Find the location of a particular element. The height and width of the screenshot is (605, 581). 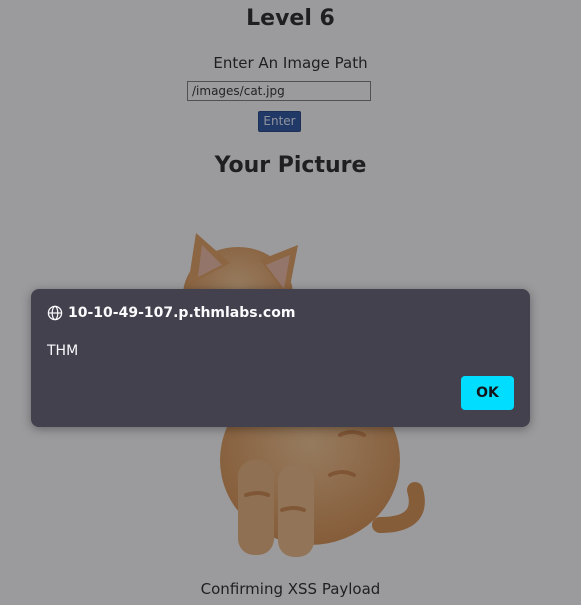

ok-button: OK is located at coordinates (487, 393).